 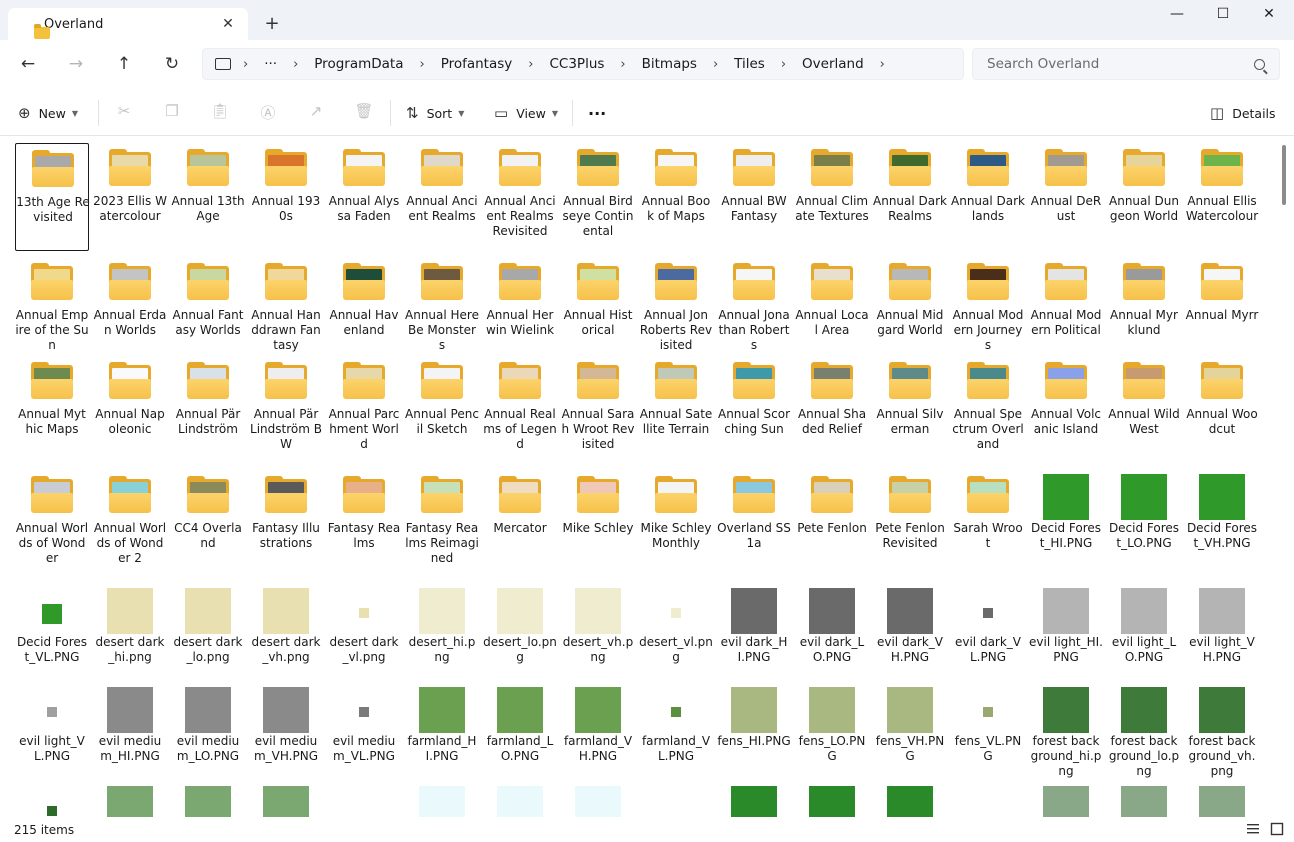 I want to click on folder-item: Annual Modern Journeys, so click(x=988, y=304).